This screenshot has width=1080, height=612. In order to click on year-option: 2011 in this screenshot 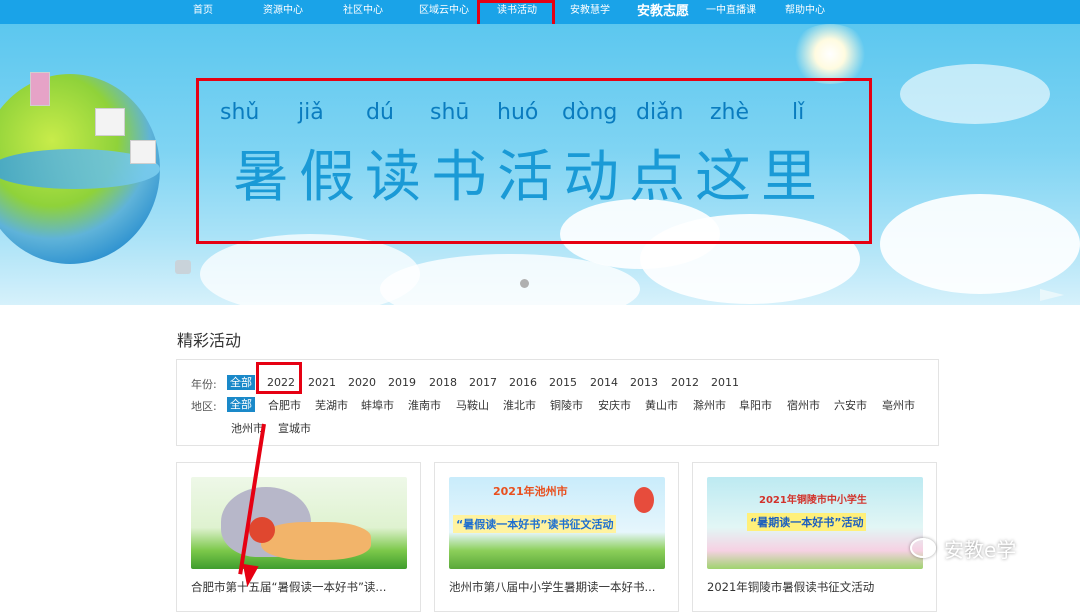, I will do `click(725, 382)`.